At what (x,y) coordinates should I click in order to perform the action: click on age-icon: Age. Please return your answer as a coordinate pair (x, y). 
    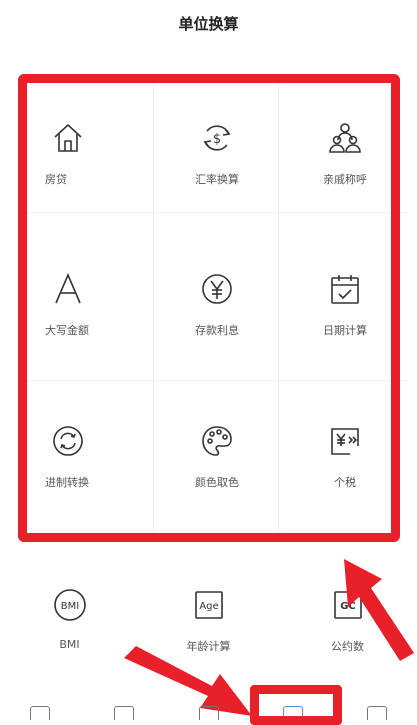
    Looking at the image, I should click on (209, 605).